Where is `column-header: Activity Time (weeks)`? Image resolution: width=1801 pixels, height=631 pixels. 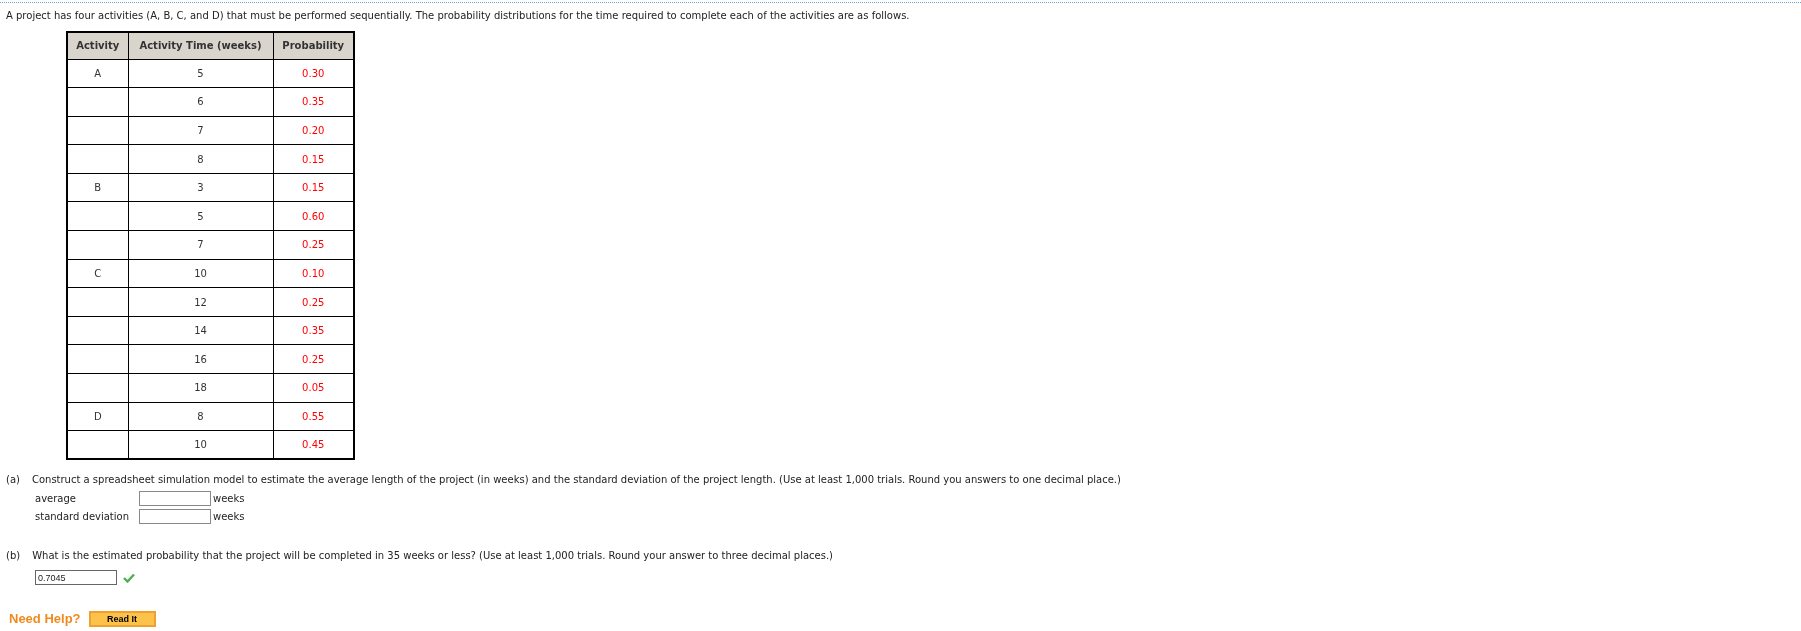 column-header: Activity Time (weeks) is located at coordinates (200, 45).